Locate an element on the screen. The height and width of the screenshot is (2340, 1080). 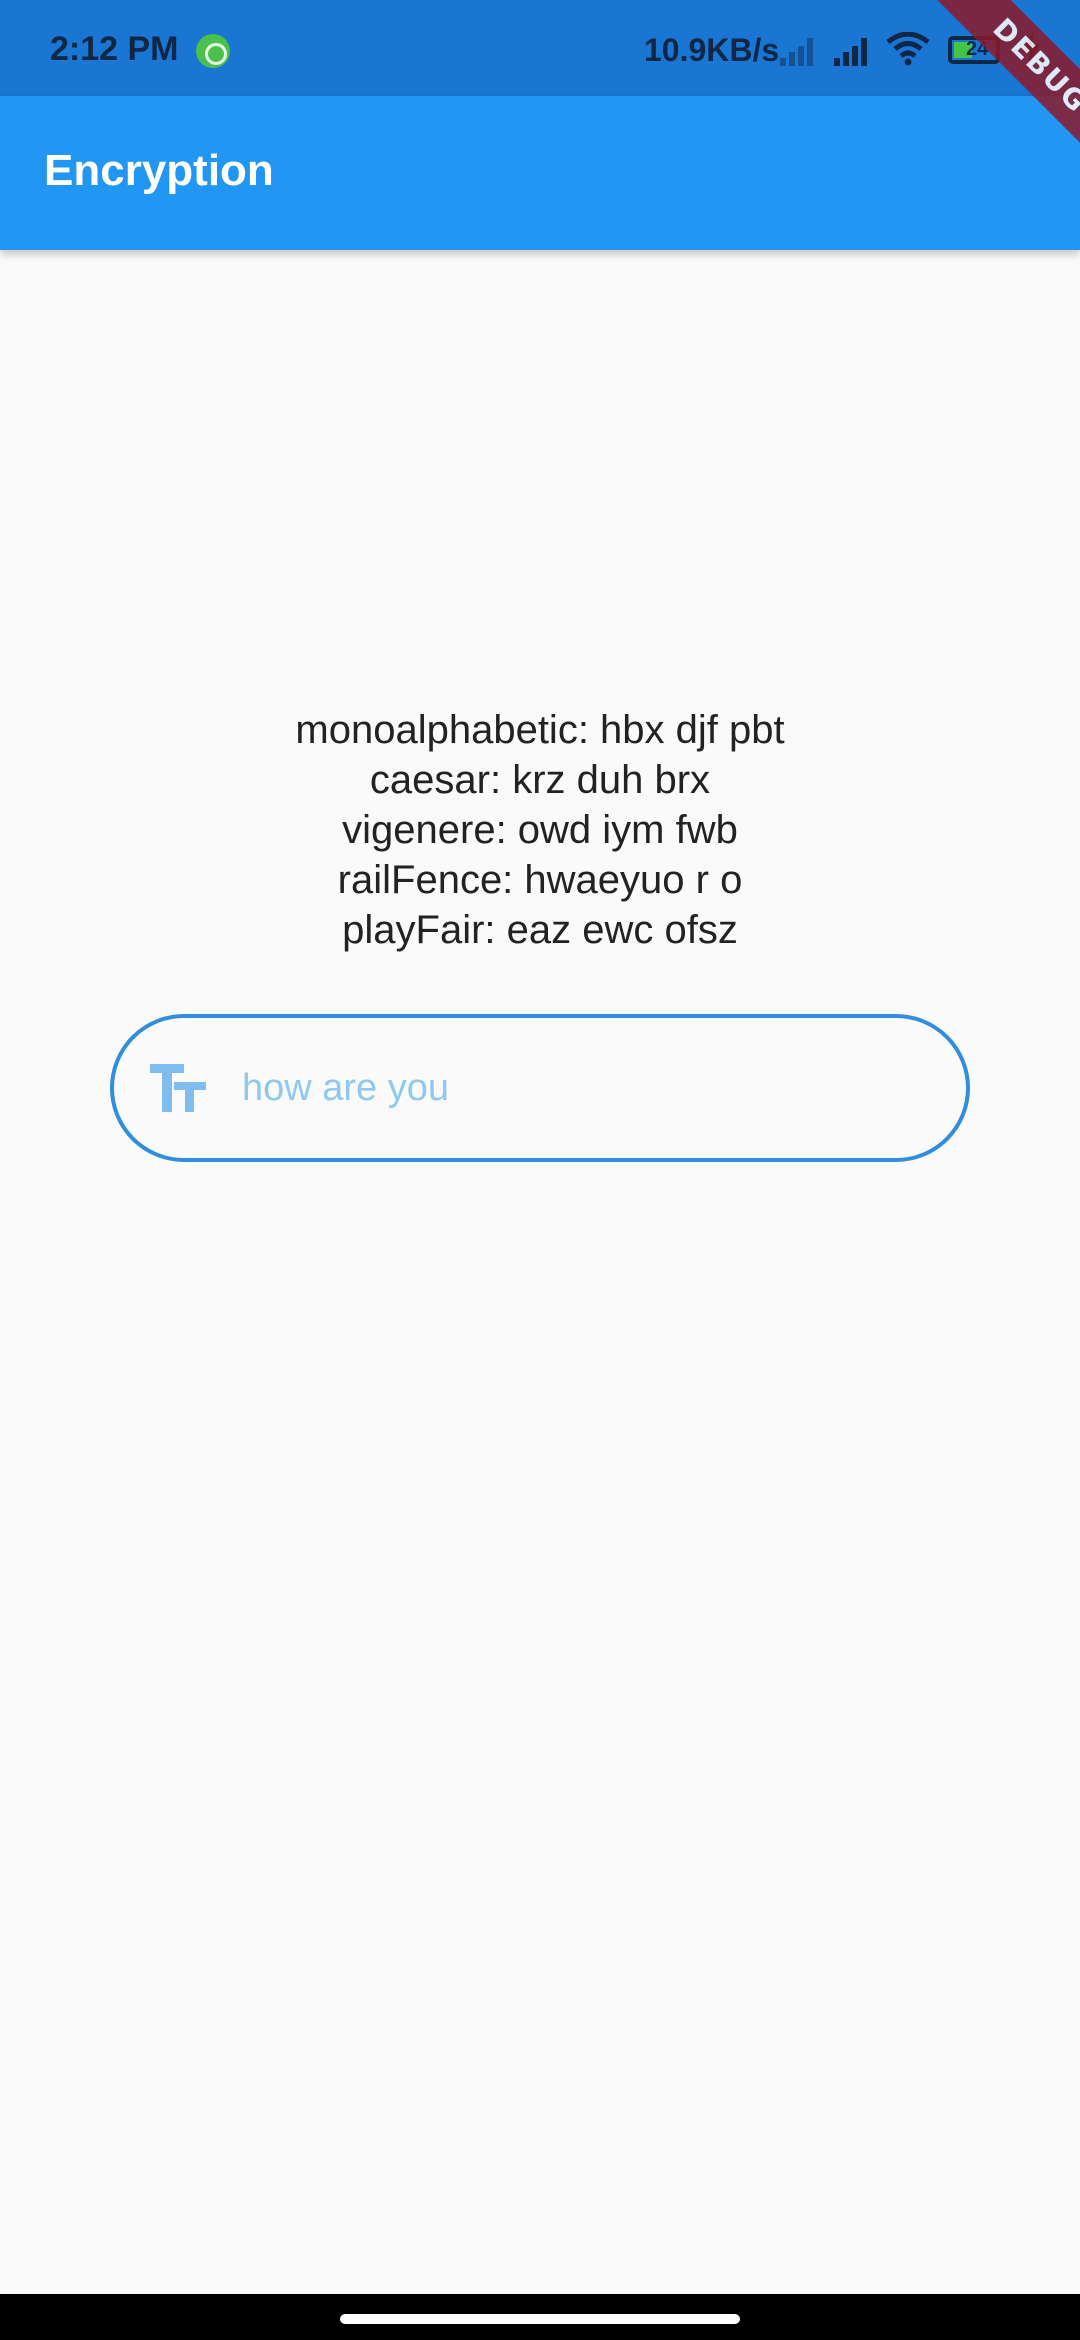
message-input is located at coordinates (582, 1088).